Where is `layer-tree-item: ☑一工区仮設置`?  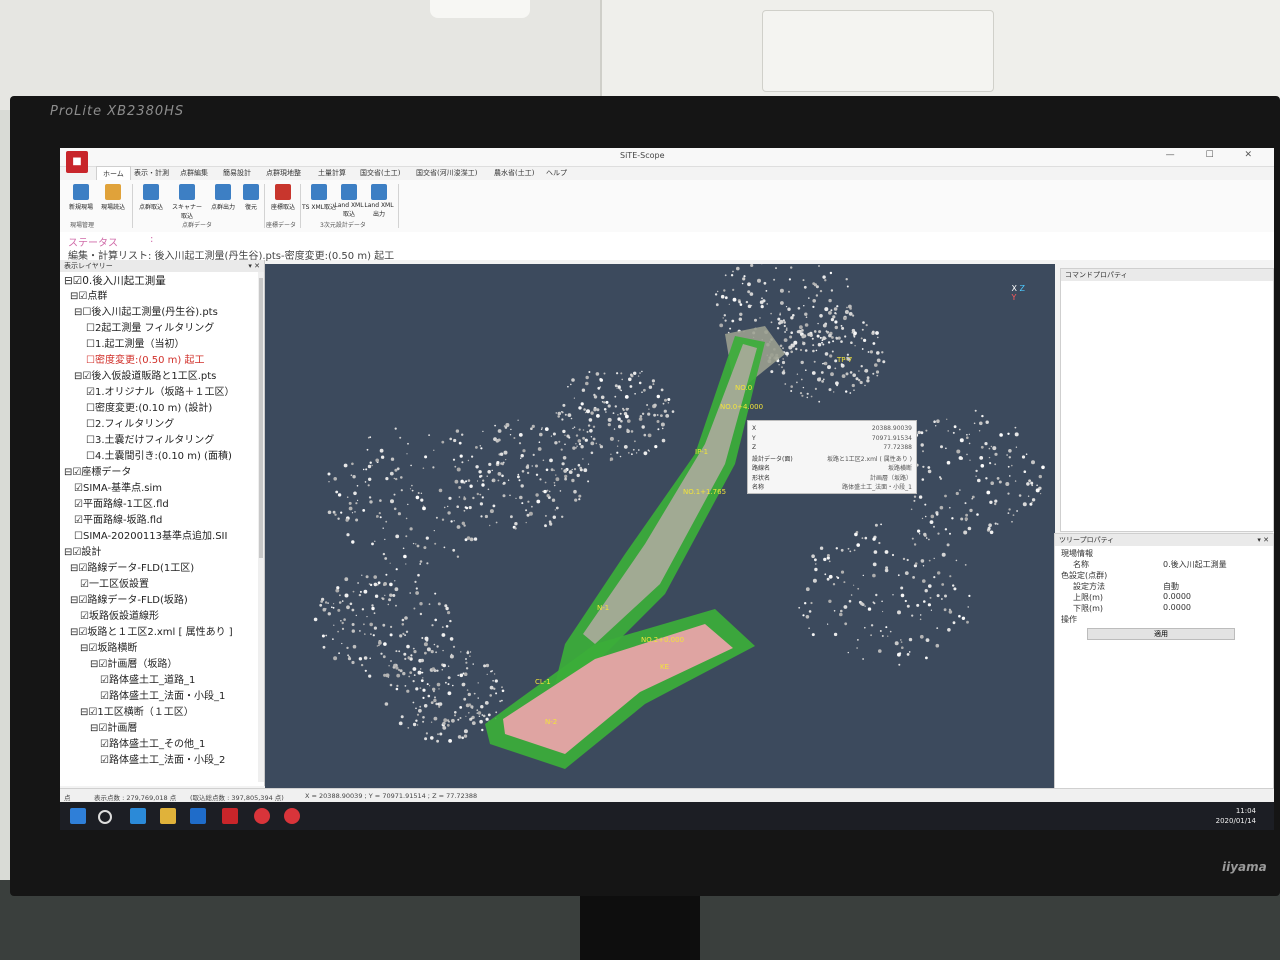 layer-tree-item: ☑一工区仮設置 is located at coordinates (114, 585).